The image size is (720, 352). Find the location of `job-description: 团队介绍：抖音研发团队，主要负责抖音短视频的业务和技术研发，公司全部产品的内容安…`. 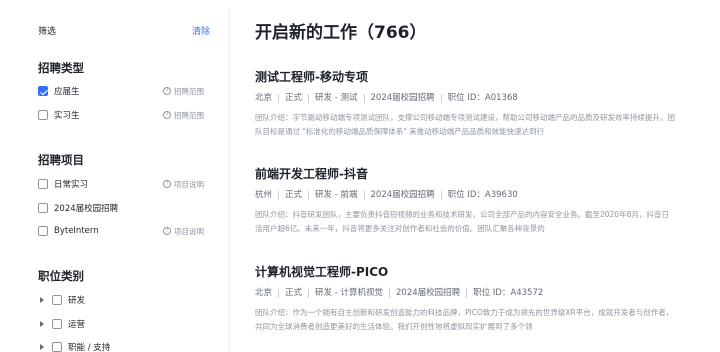

job-description: 团队介绍：抖音研发团队，主要负责抖音短视频的业务和技术研发，公司全部产品的内容安… is located at coordinates (462, 221).